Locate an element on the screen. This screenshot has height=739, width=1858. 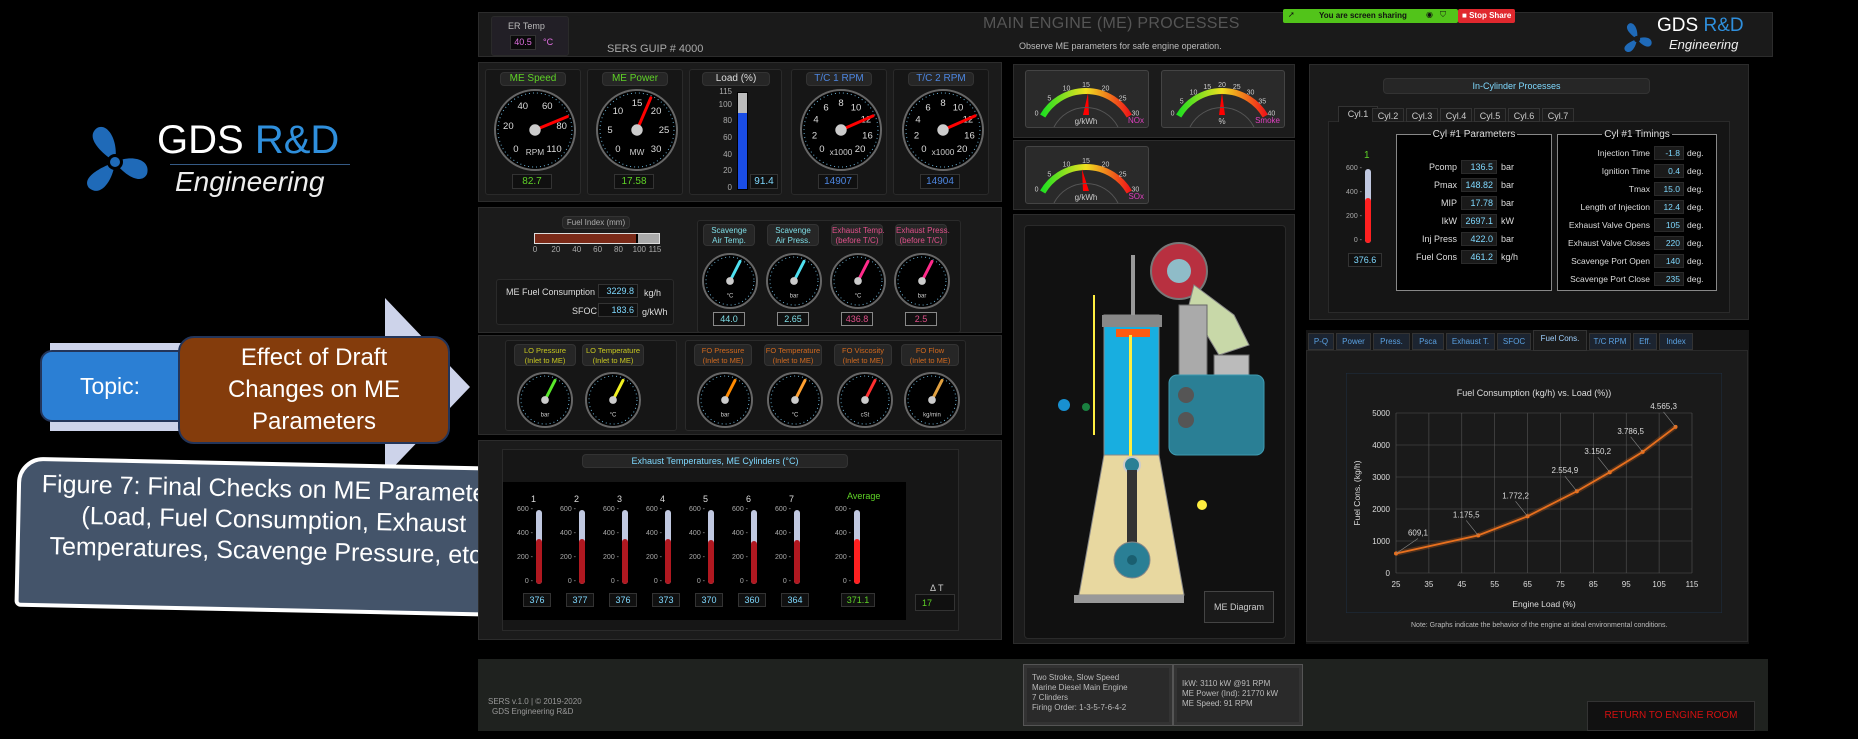
param-value: 461.2 is located at coordinates (1479, 257).